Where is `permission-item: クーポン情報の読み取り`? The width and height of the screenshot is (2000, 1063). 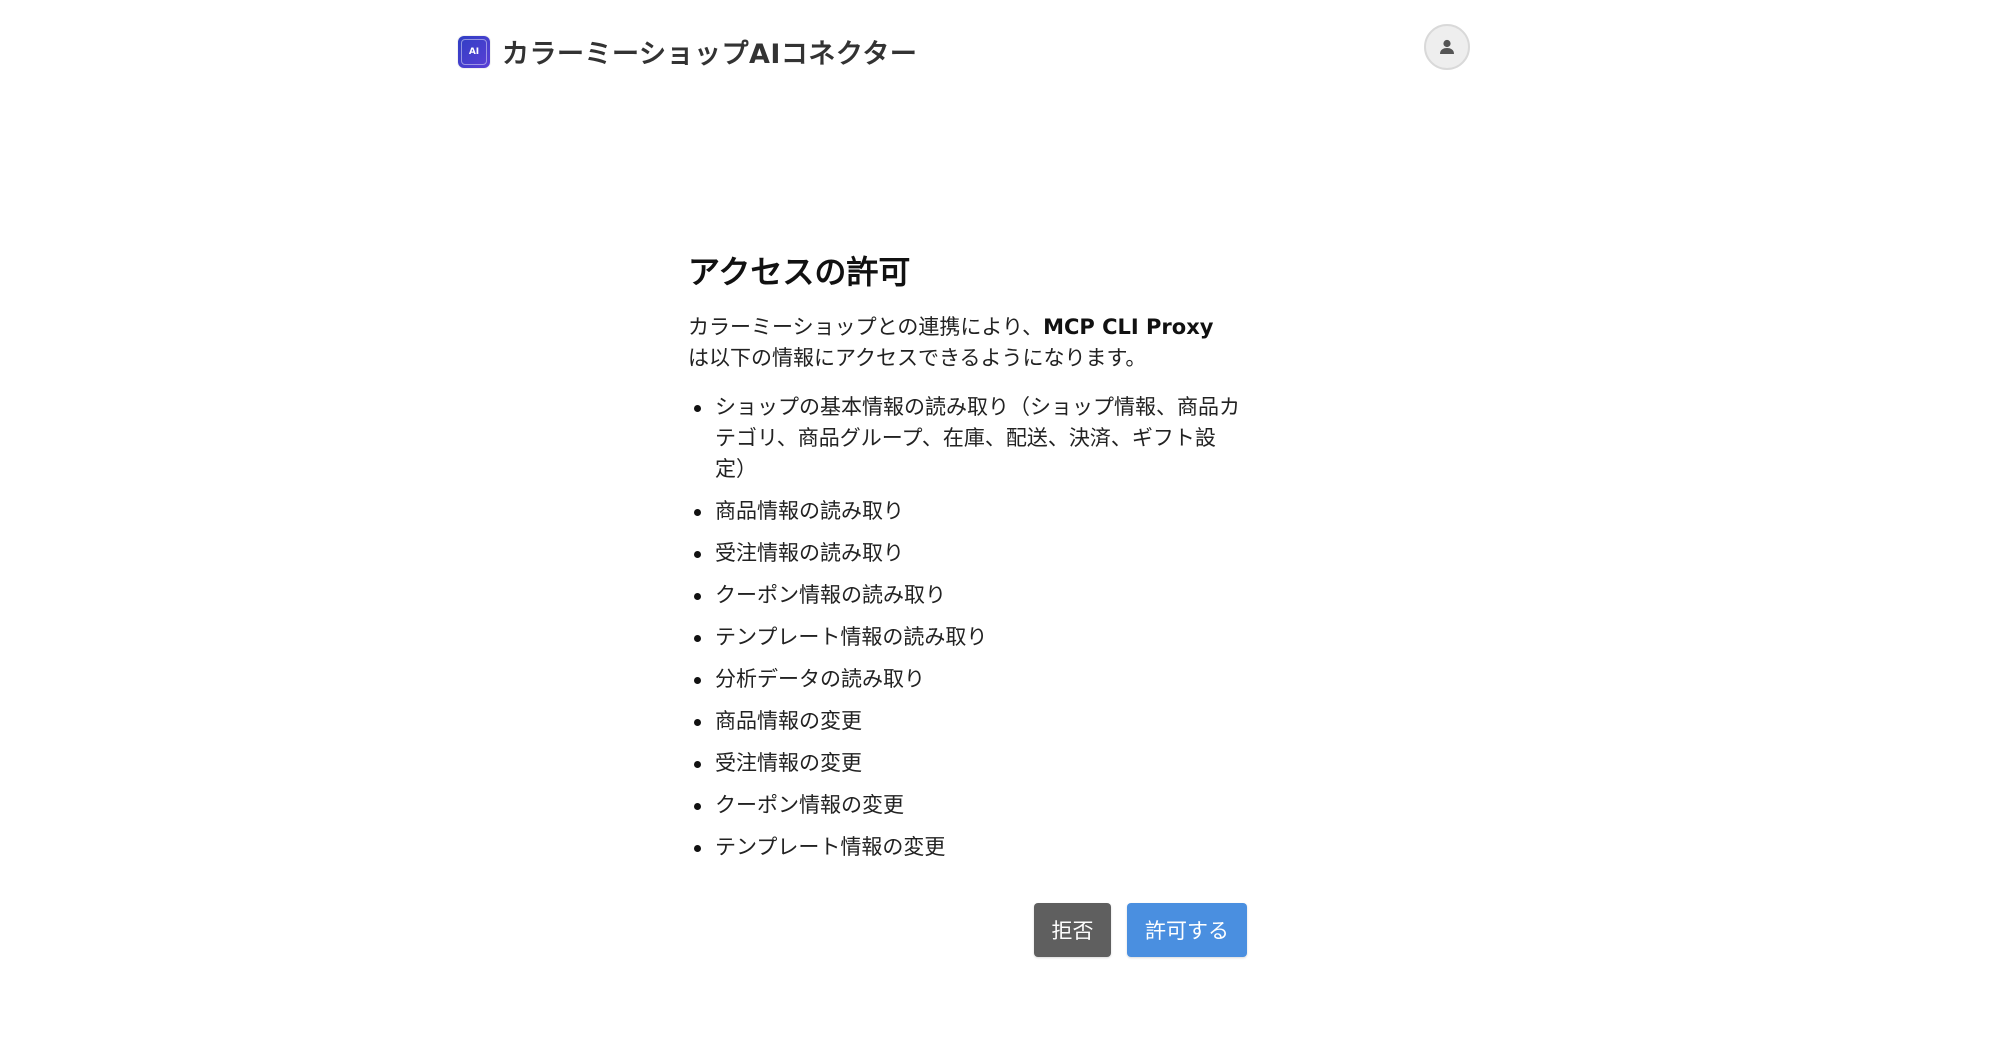
permission-item: クーポン情報の読み取り is located at coordinates (964, 595).